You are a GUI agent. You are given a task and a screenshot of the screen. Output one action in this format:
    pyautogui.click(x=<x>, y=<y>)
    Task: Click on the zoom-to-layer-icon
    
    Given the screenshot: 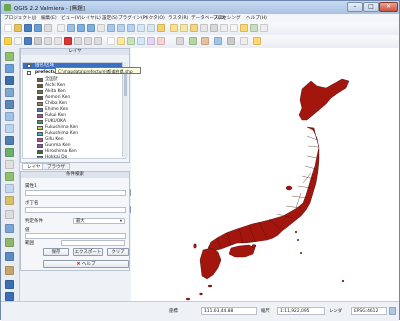 What is the action you would take?
    pyautogui.click(x=121, y=28)
    